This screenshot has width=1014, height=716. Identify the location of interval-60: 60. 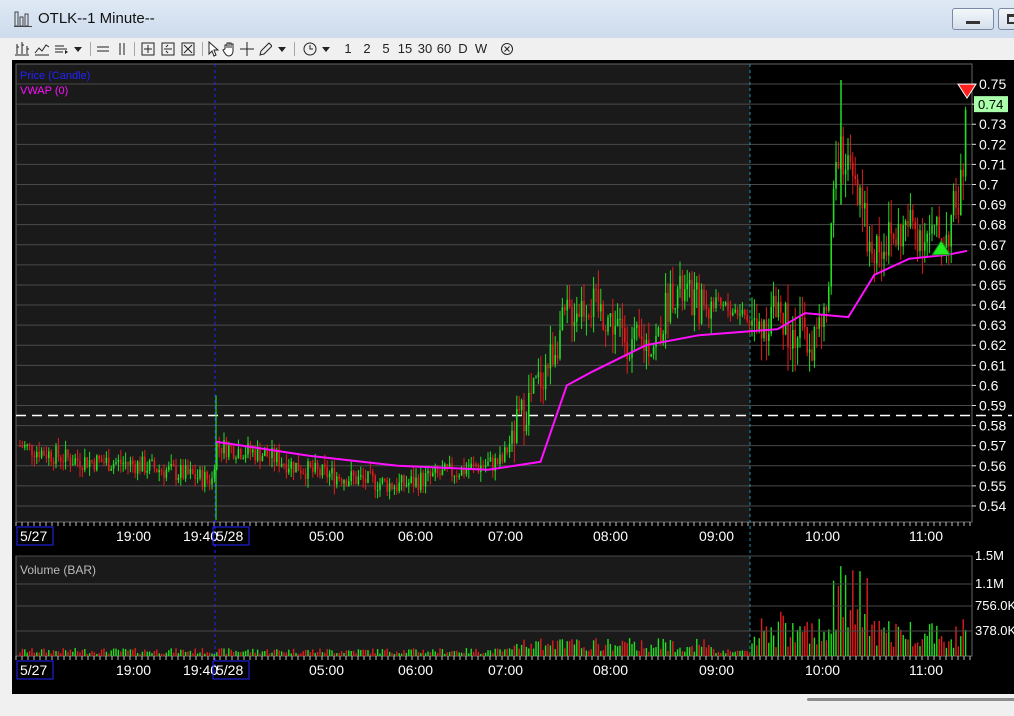
(444, 49).